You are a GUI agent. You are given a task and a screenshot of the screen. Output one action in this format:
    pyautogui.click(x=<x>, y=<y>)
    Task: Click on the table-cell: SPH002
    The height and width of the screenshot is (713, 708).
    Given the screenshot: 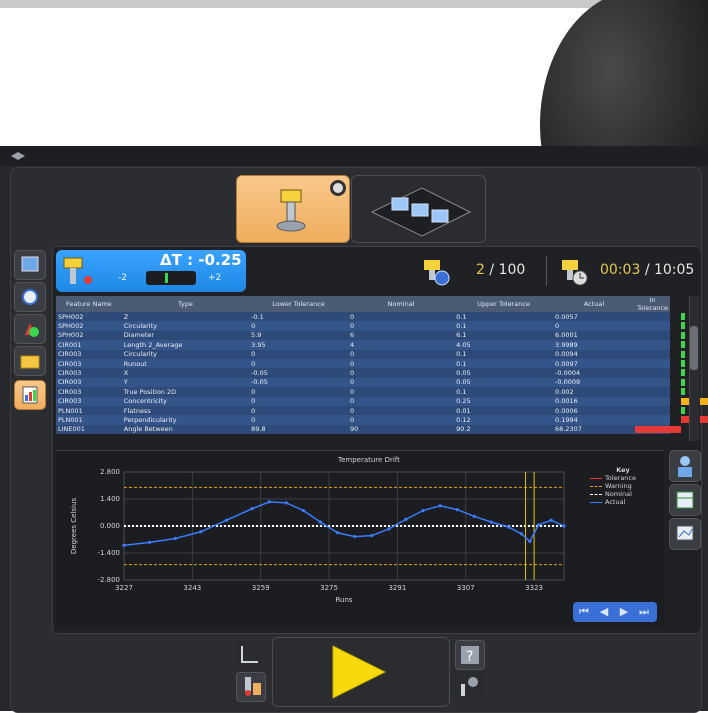 What is the action you would take?
    pyautogui.click(x=89, y=326)
    